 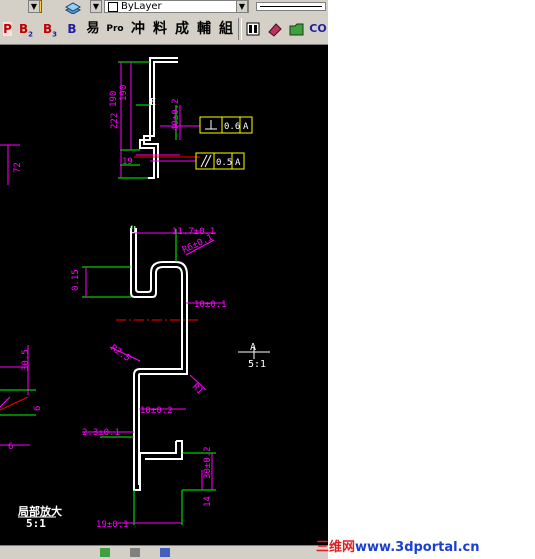 What do you see at coordinates (210, 305) in the screenshot?
I see `dim-text: 10±0.1` at bounding box center [210, 305].